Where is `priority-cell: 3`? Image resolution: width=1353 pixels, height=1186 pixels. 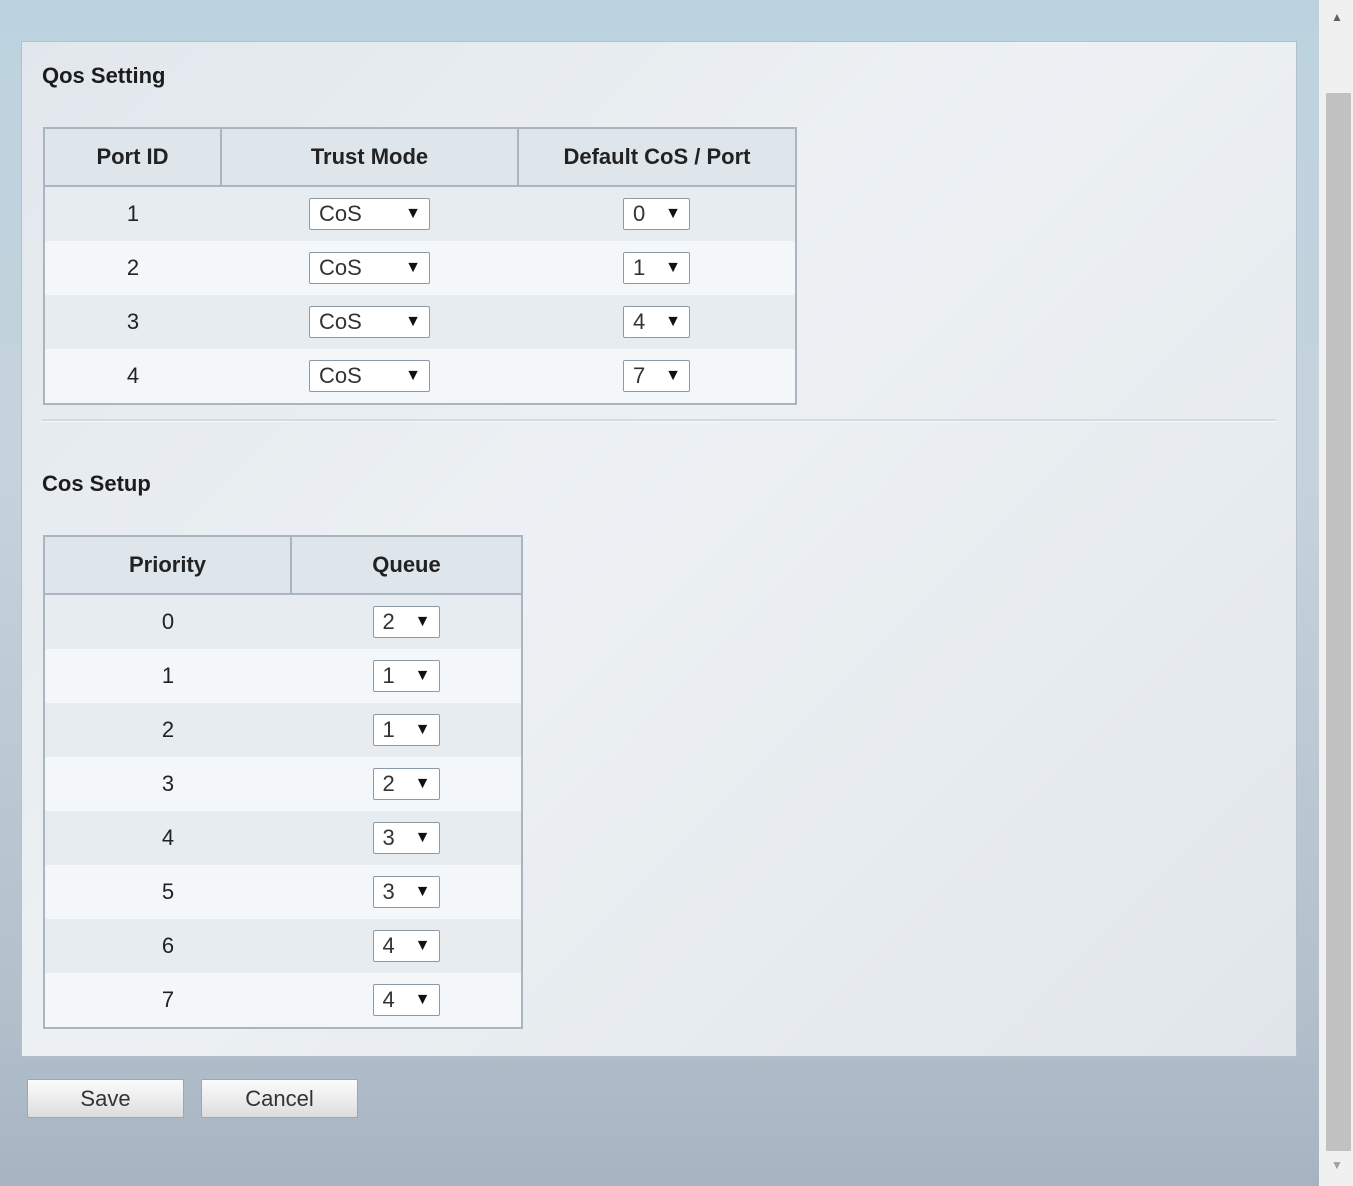 priority-cell: 3 is located at coordinates (167, 784).